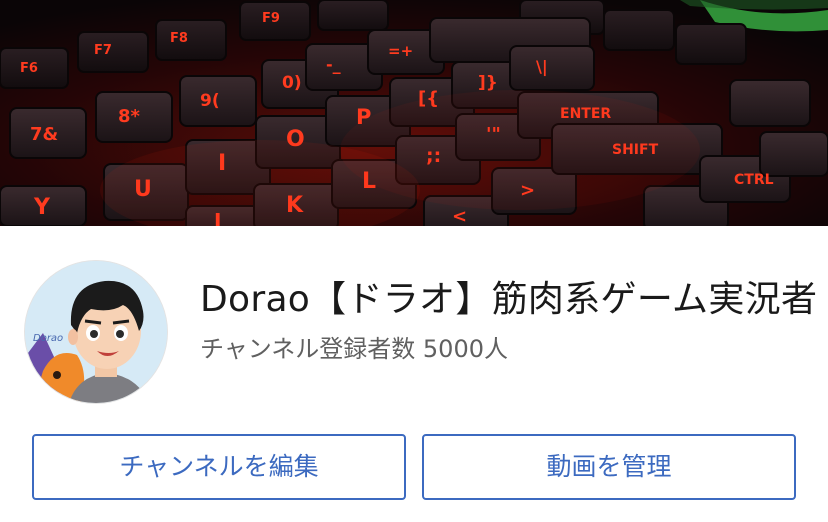  Describe the element at coordinates (103, 50) in the screenshot. I see `svg-text: F7` at that location.